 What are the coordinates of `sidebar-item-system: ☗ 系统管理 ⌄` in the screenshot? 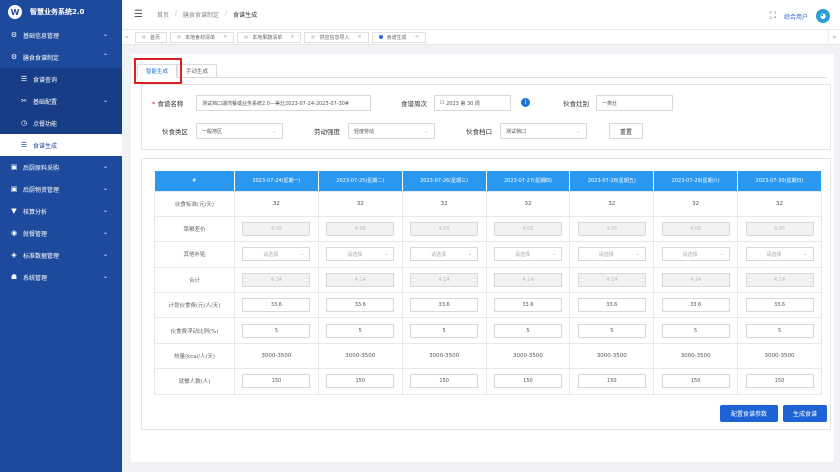 It's located at (61, 277).